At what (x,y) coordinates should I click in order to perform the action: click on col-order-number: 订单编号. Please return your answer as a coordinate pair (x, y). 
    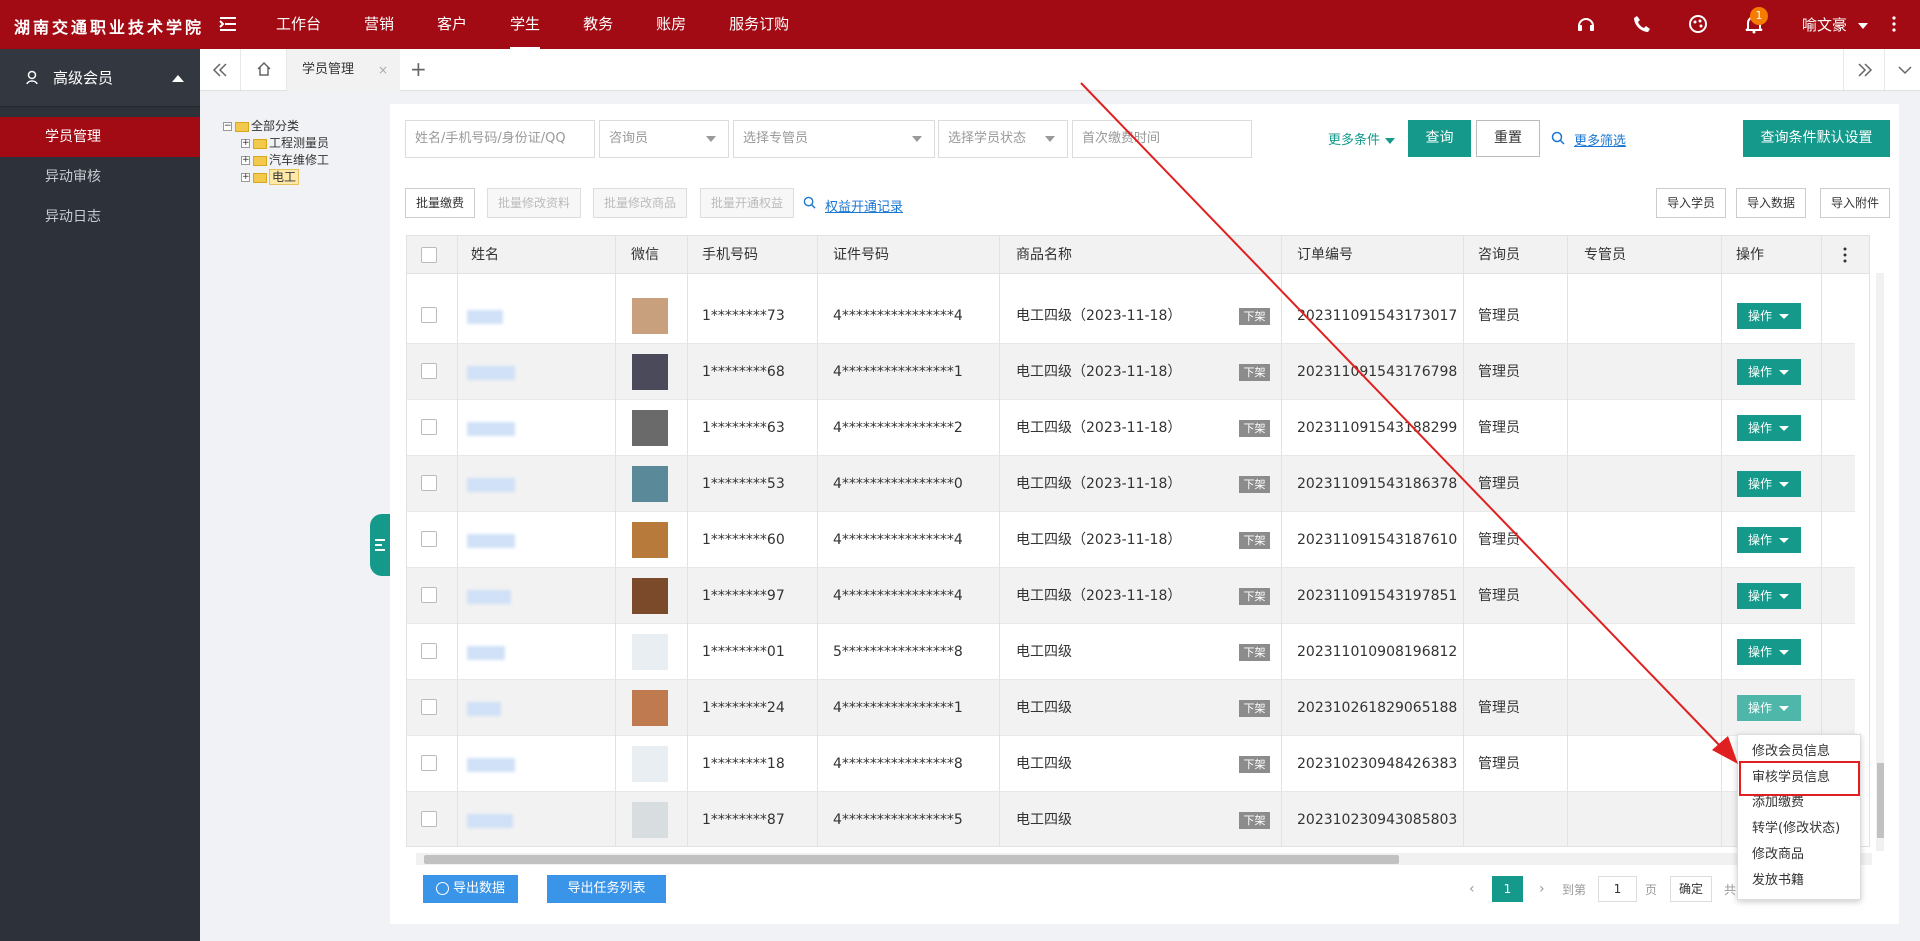
    Looking at the image, I should click on (1325, 255).